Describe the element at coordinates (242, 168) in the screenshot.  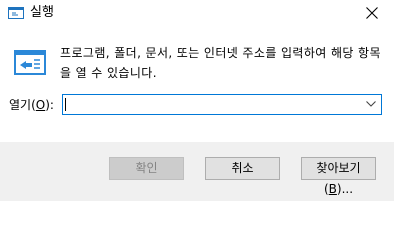
I see `cancel-button: 취소` at that location.